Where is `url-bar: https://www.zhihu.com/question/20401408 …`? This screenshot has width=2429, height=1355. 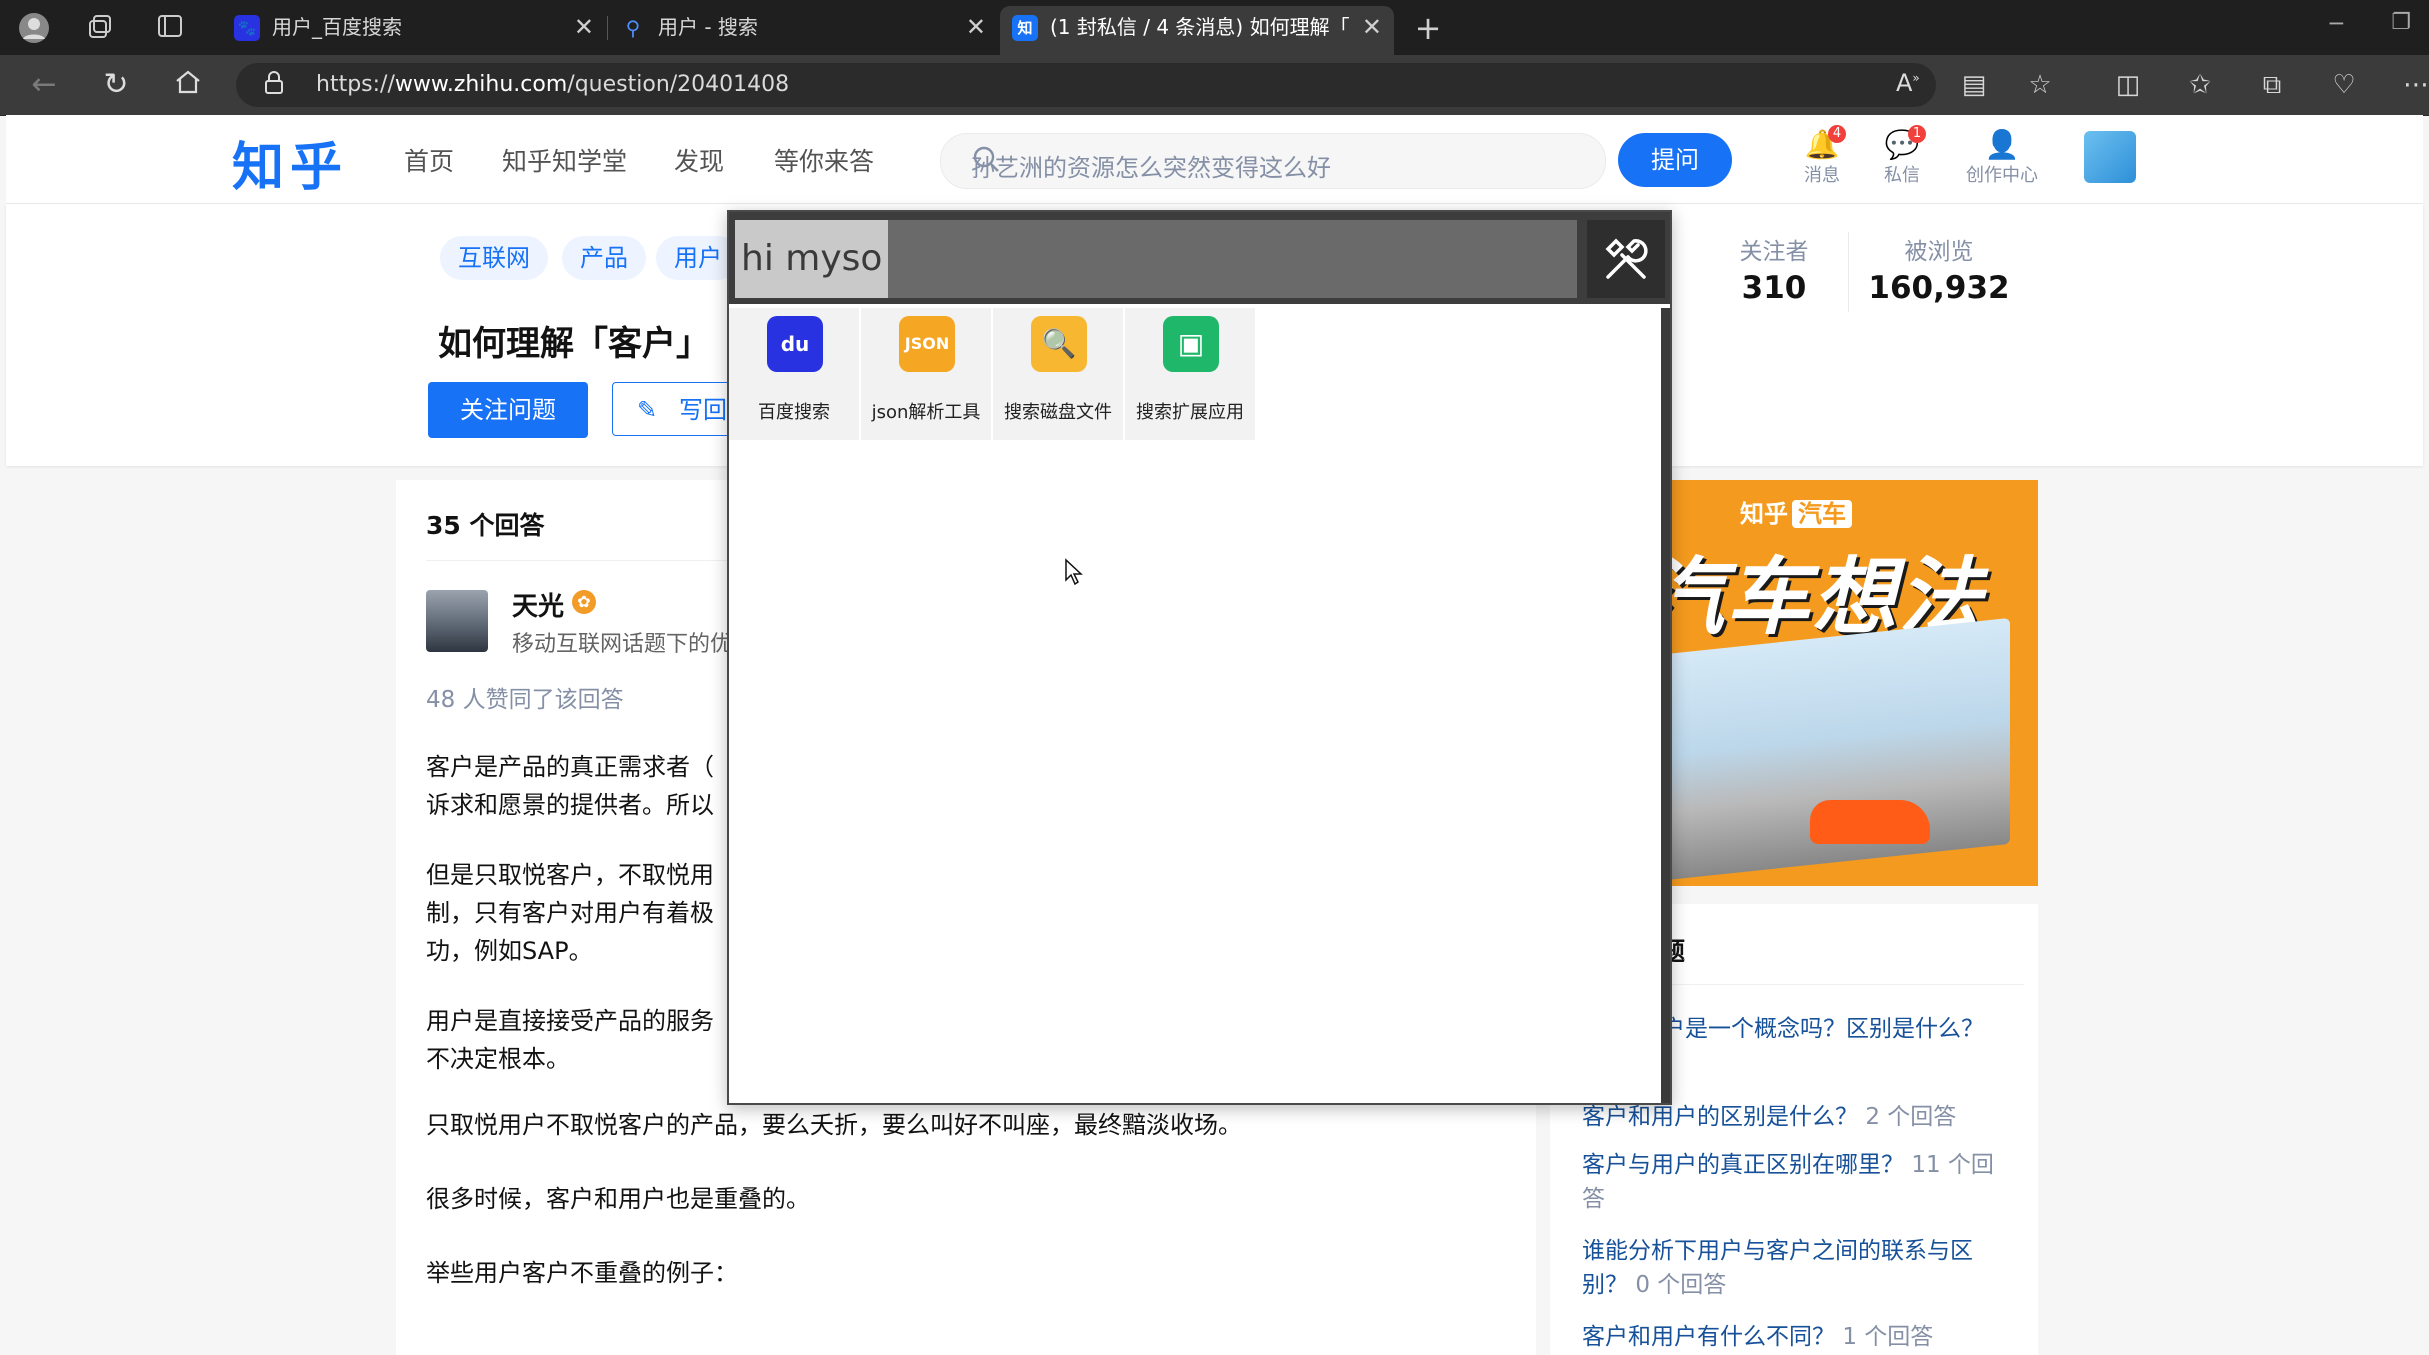 url-bar: https://www.zhihu.com/question/20401408 … is located at coordinates (1086, 85).